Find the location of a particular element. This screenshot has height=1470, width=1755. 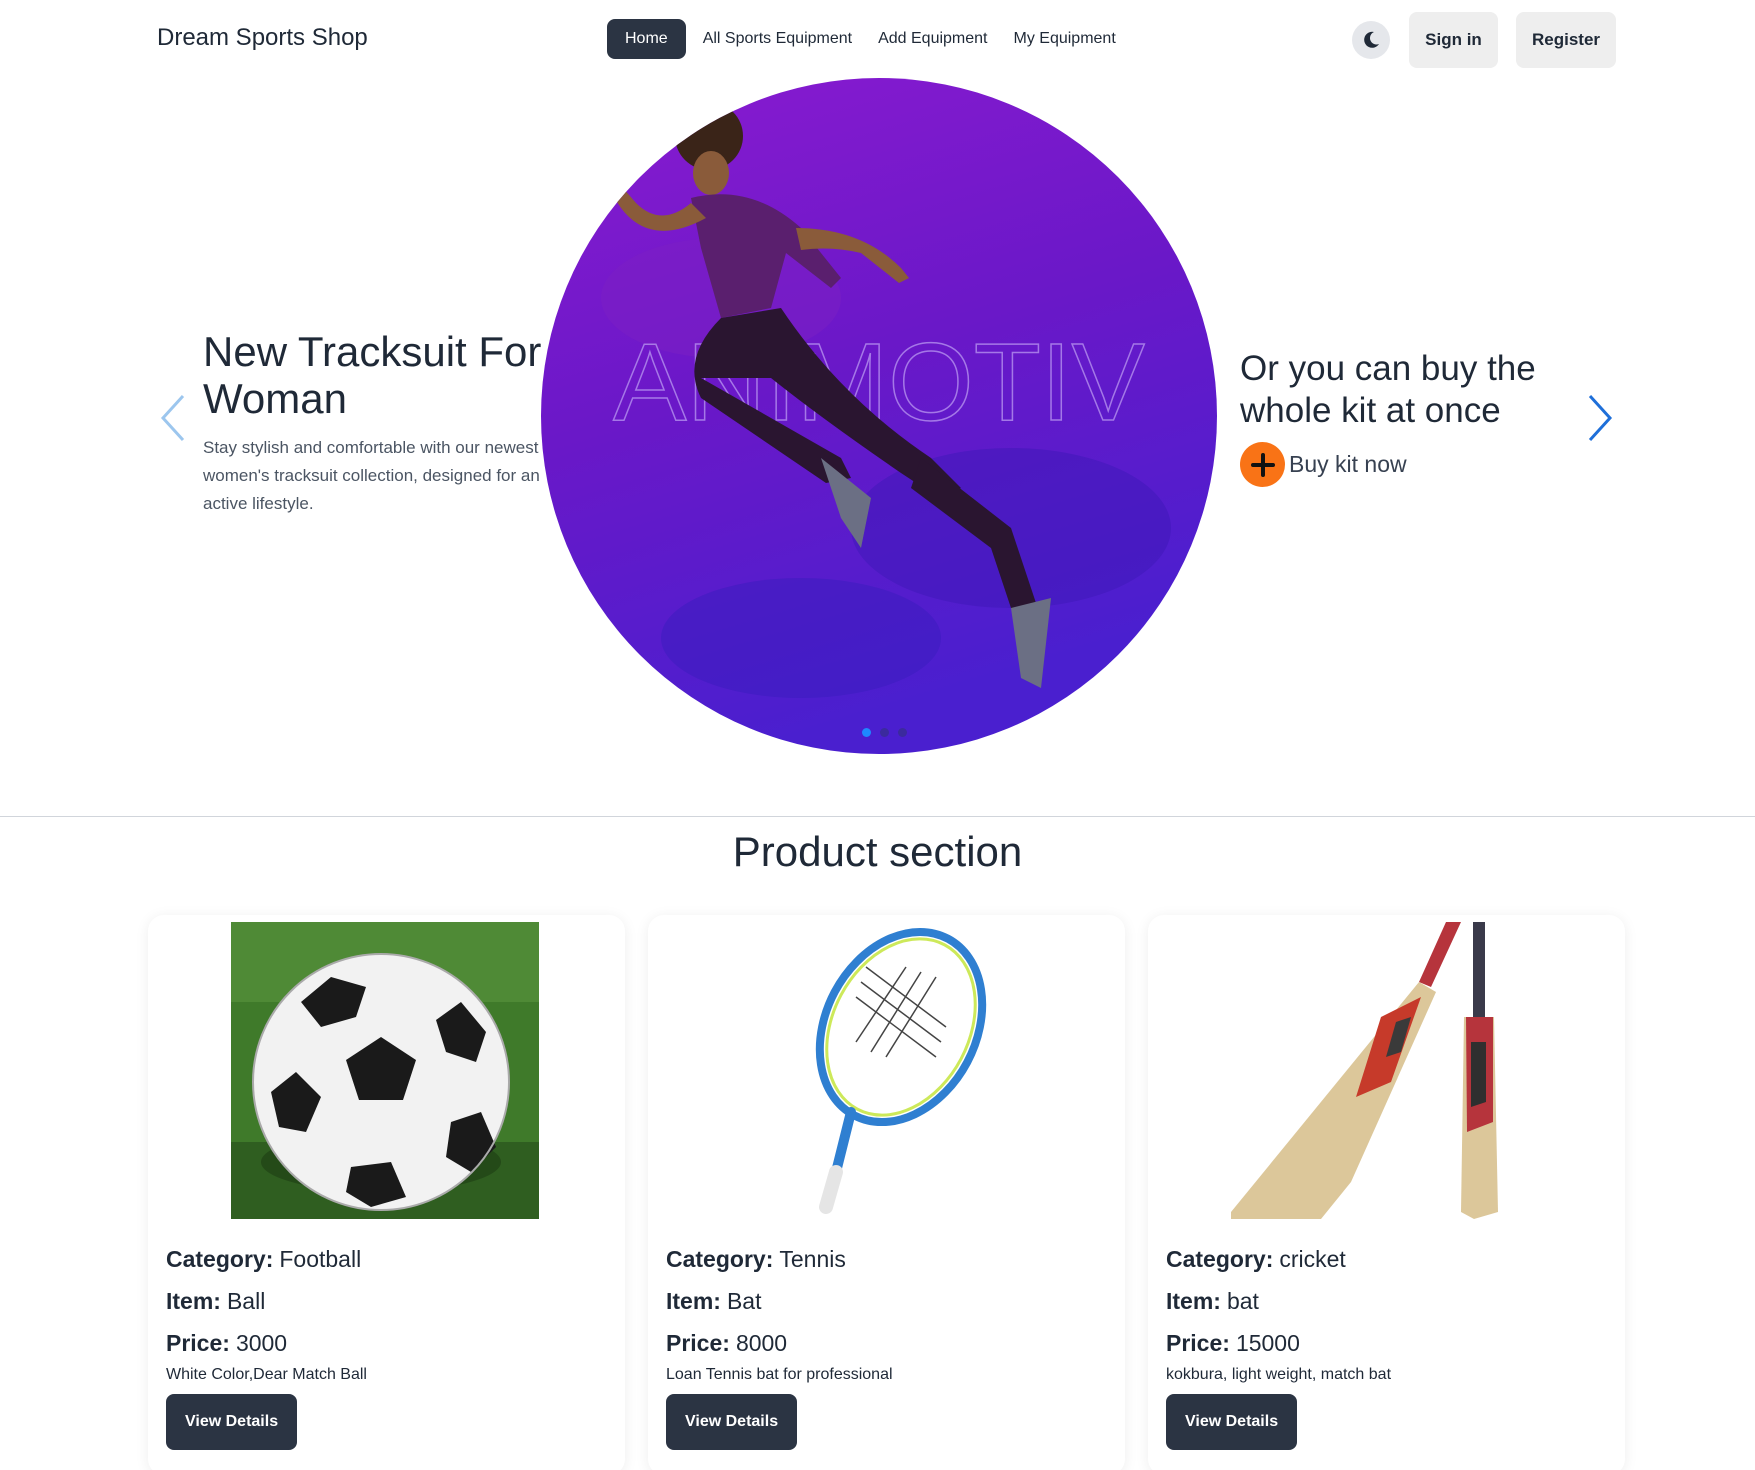

product-description: White Color,Dear Match Ball is located at coordinates (266, 1374).